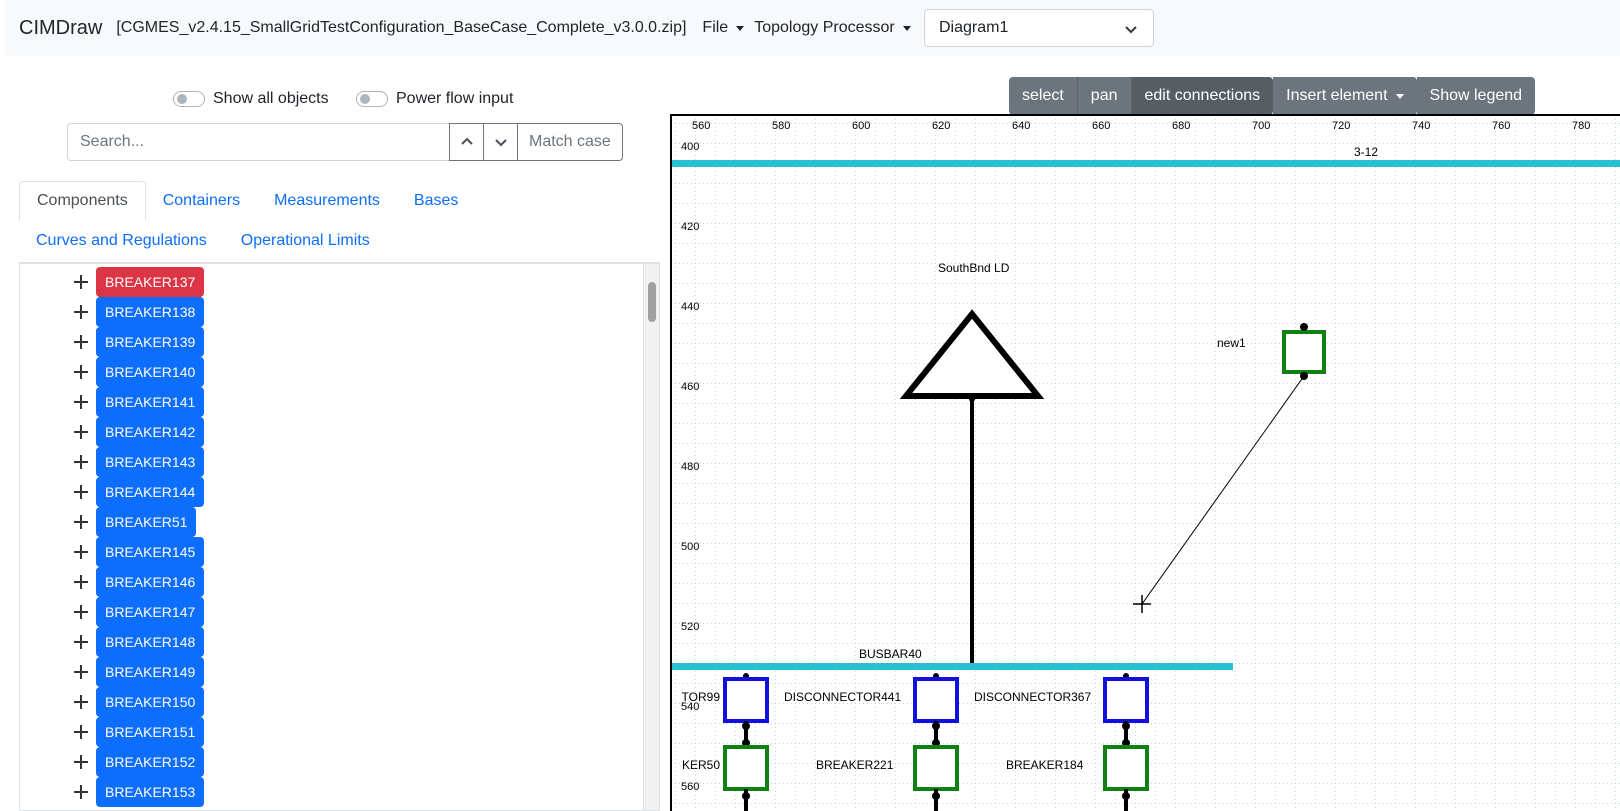 The image size is (1620, 811). Describe the element at coordinates (824, 27) in the screenshot. I see `topology-menu-label: Topology Processor` at that location.